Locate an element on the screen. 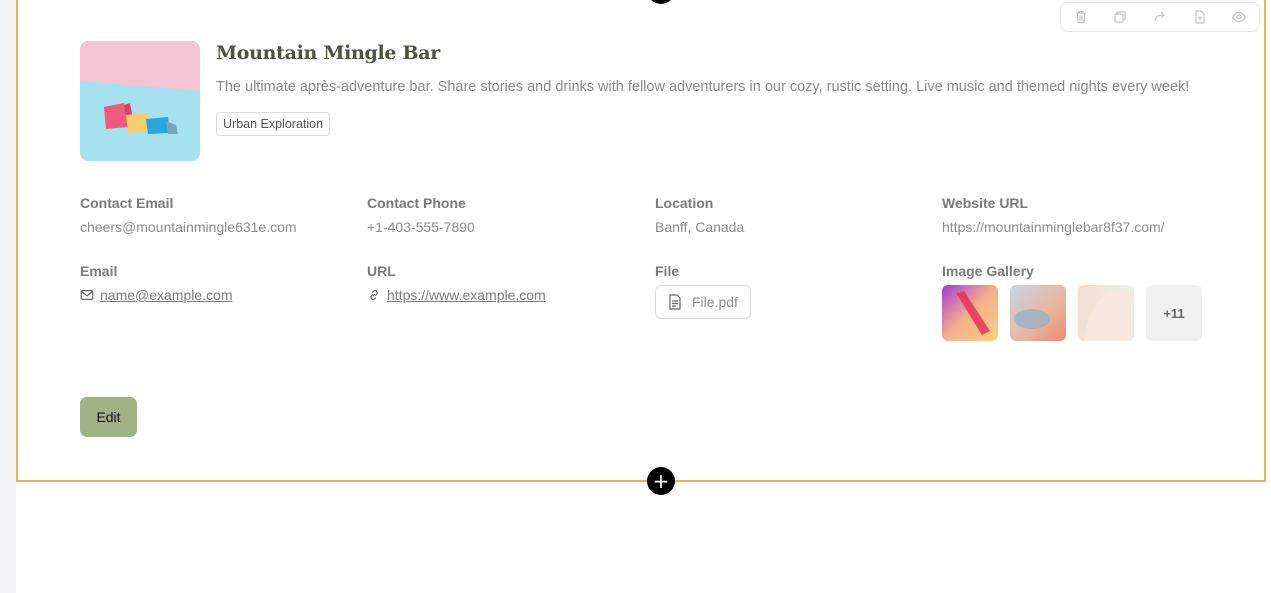  category-tag: Urban Exploration is located at coordinates (273, 124).